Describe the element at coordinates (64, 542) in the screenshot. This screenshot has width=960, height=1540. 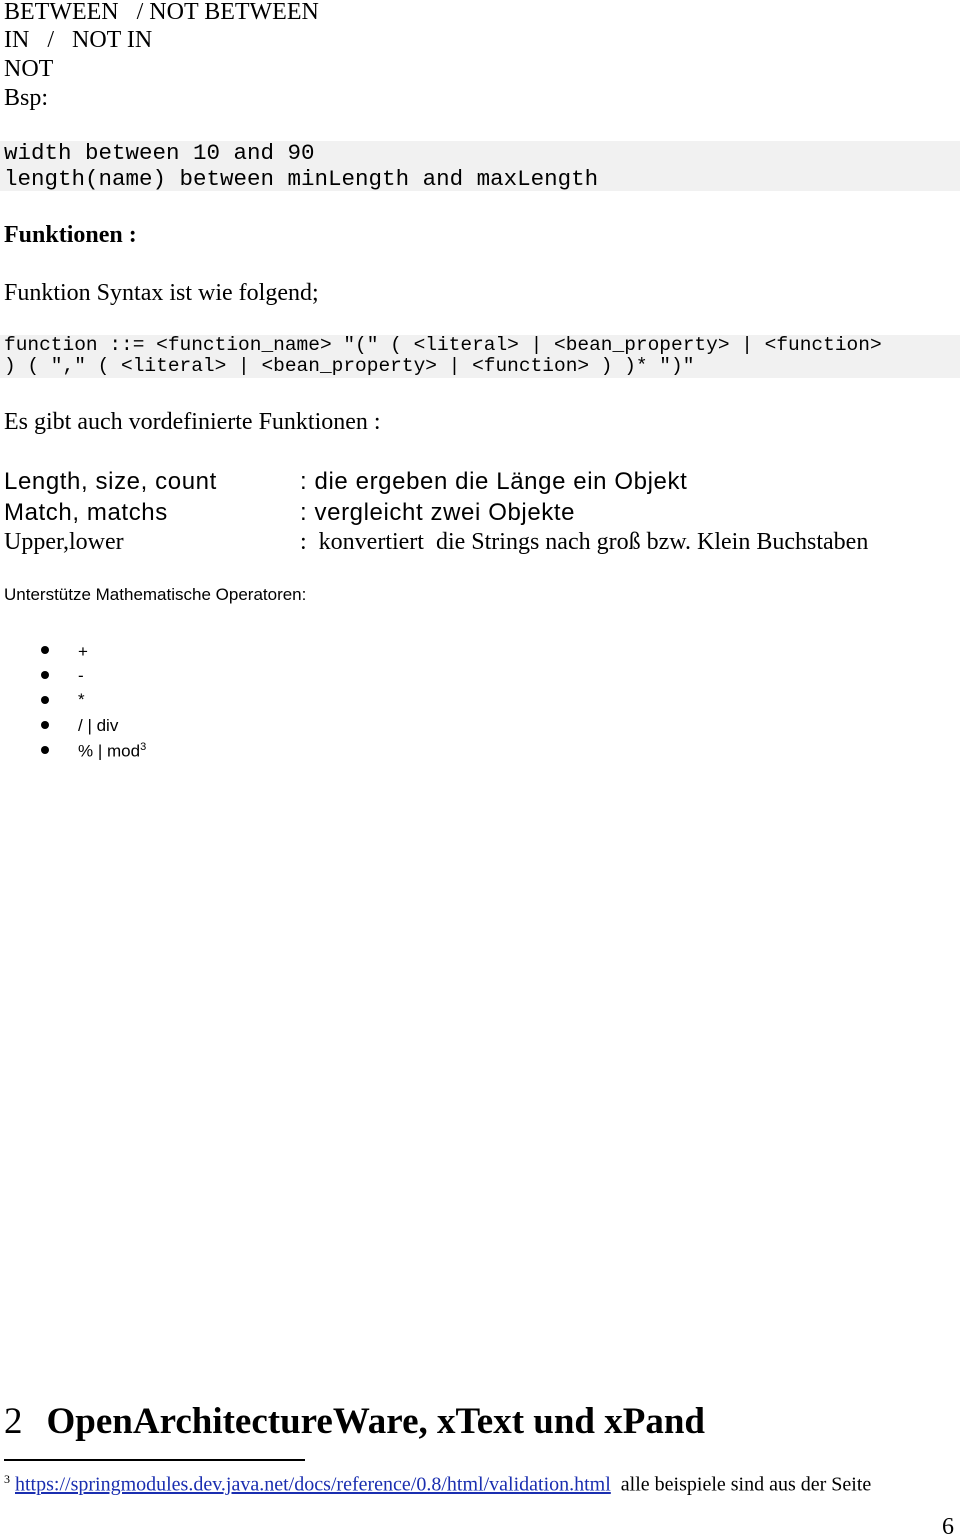
I see `function-name: Upper,lower` at that location.